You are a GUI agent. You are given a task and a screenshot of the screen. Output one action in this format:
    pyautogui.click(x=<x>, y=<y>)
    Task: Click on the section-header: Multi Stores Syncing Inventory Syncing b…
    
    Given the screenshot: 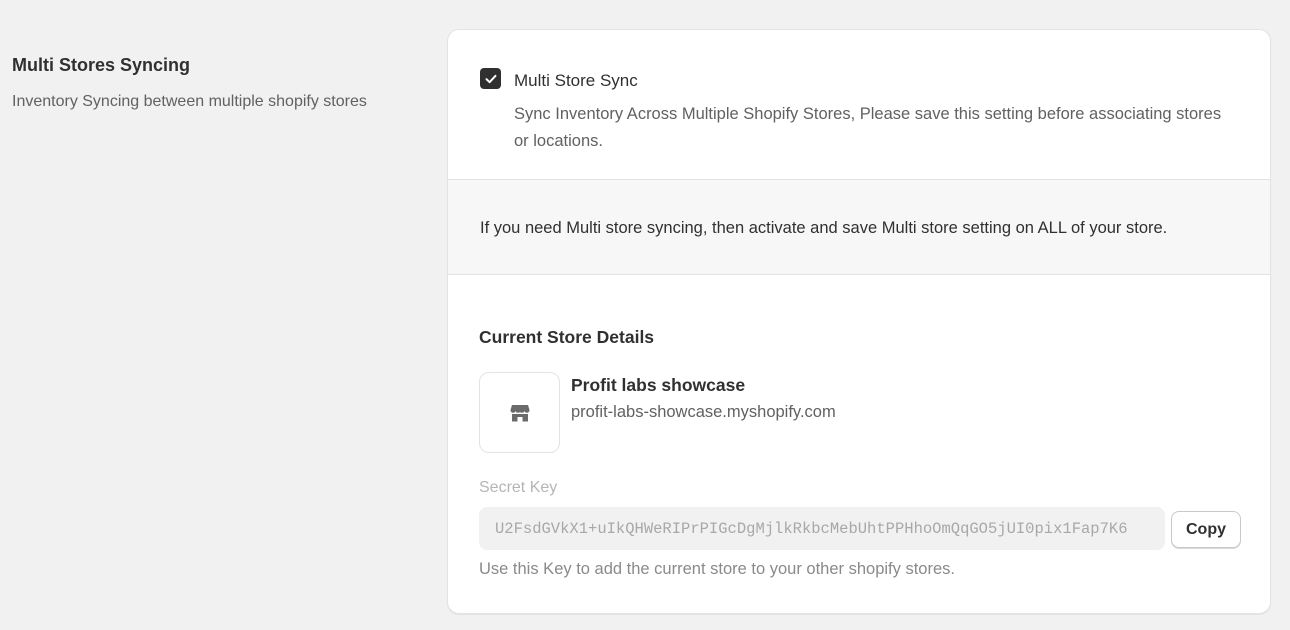 What is the action you would take?
    pyautogui.click(x=222, y=83)
    